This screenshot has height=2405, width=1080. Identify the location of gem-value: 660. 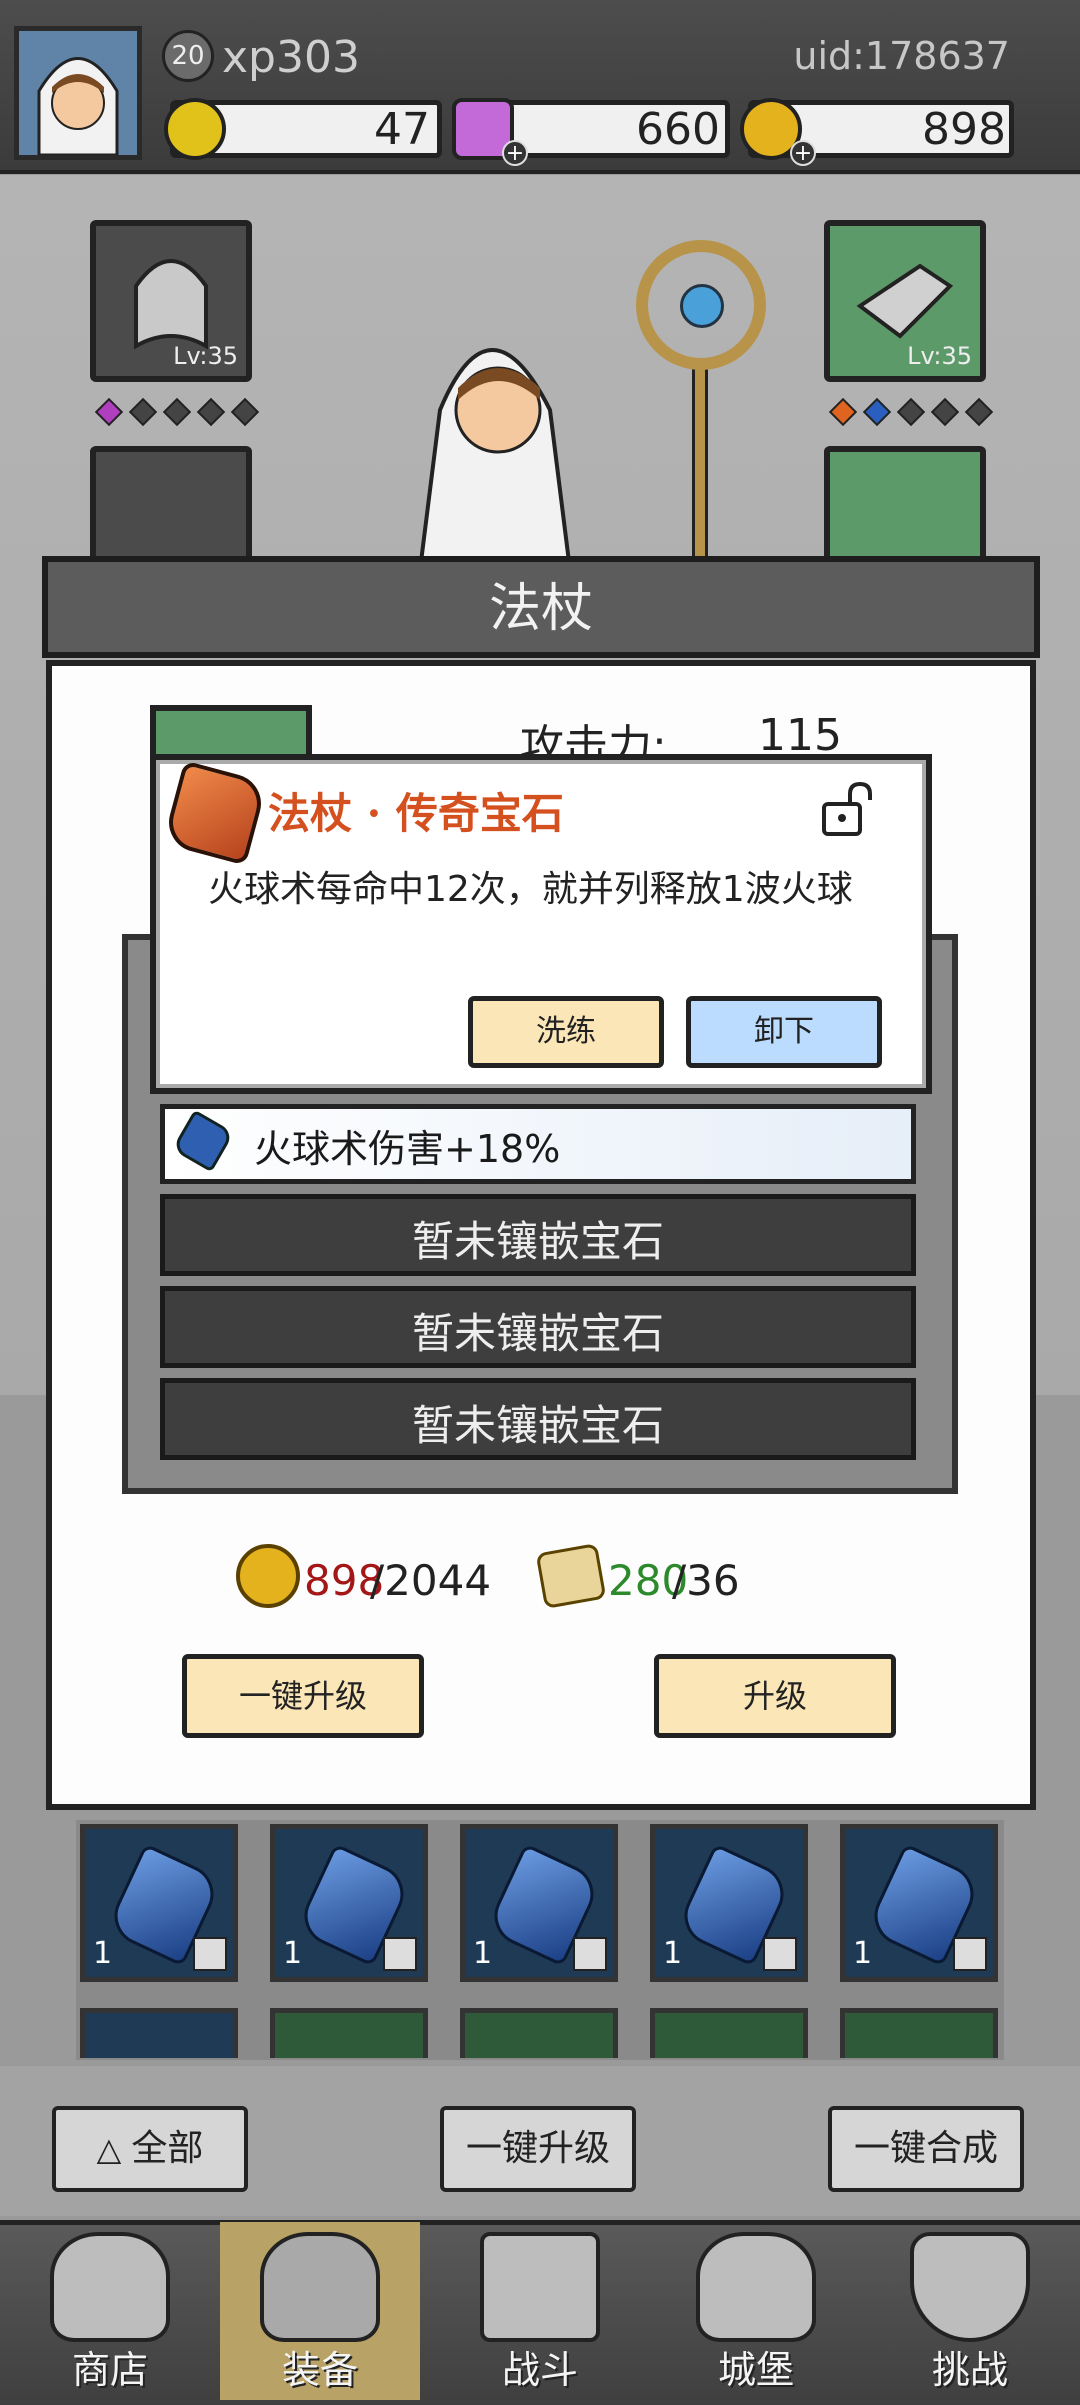
(678, 129).